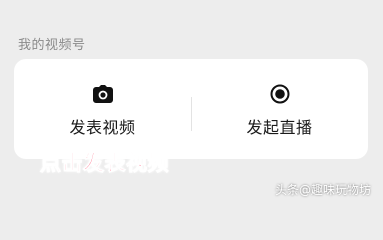 The image size is (383, 240). Describe the element at coordinates (322, 190) in the screenshot. I see `watermark: 头条@趣味玩物坊` at that location.